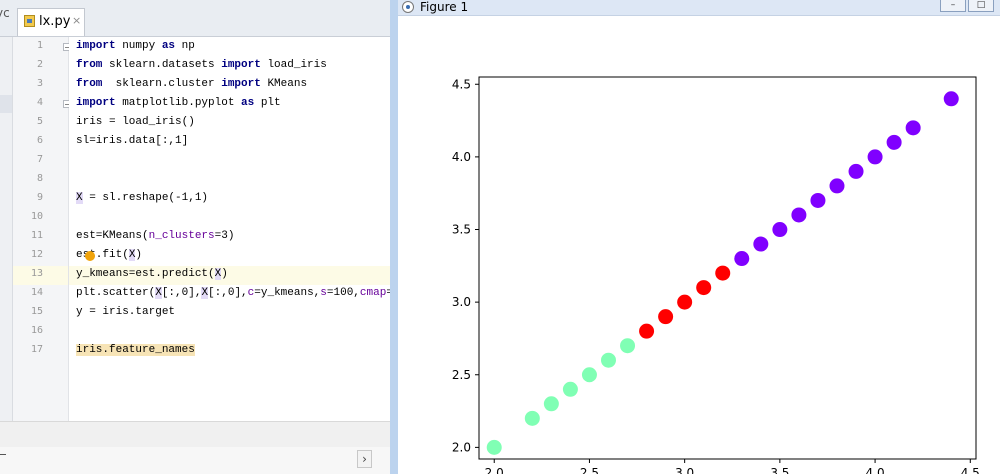 The image size is (1000, 474). Describe the element at coordinates (39, 121) in the screenshot. I see `line-number: 5` at that location.